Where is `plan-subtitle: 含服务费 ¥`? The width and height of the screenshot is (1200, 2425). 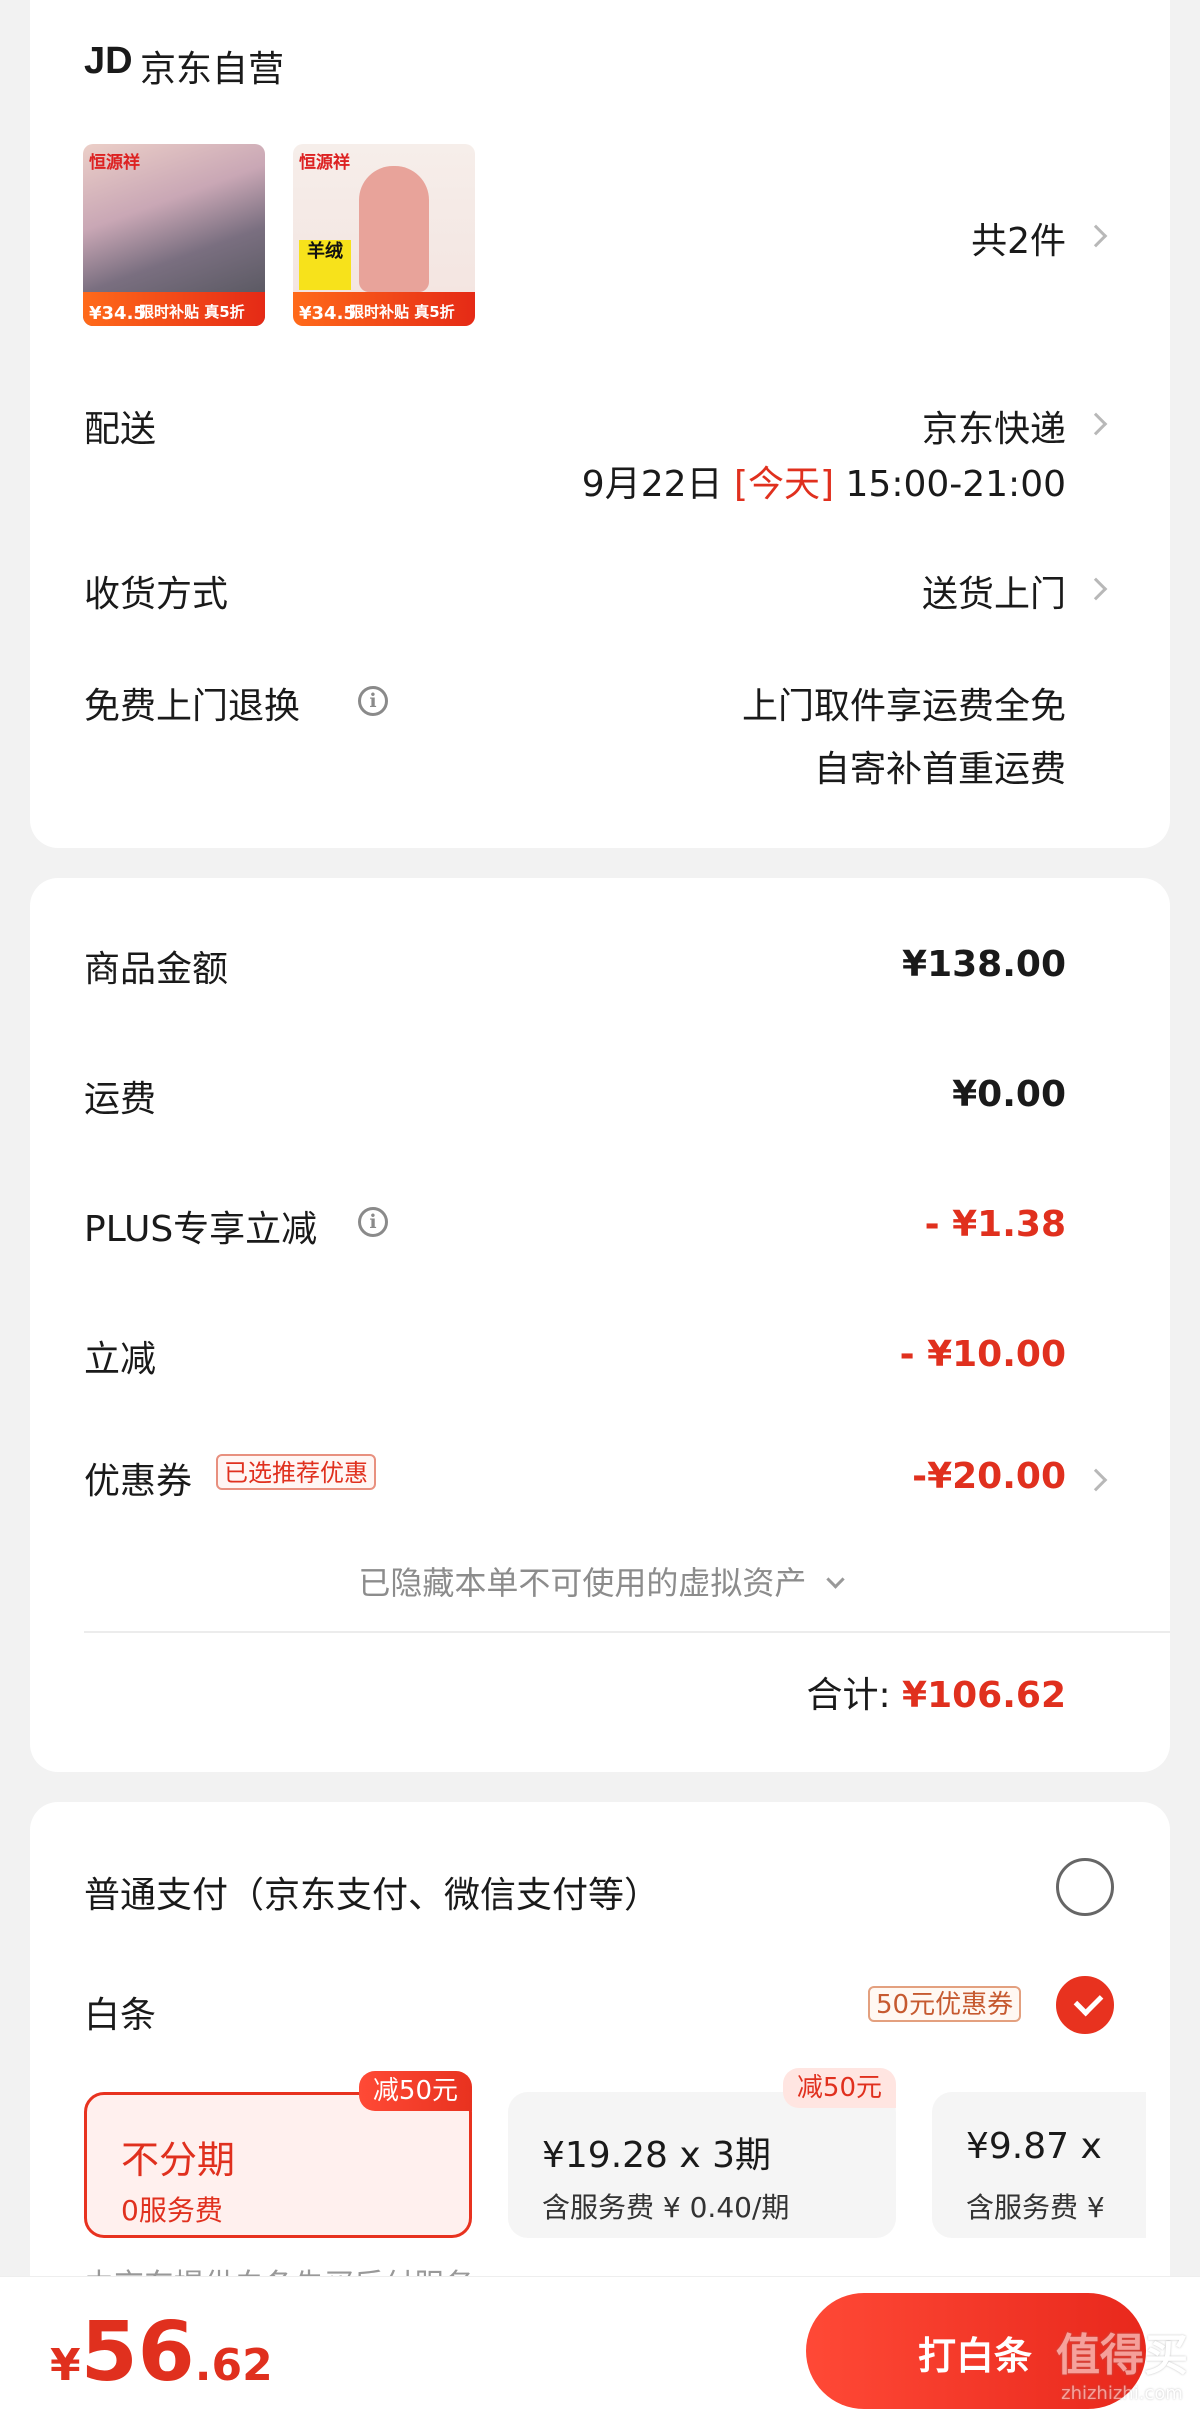 plan-subtitle: 含服务费 ¥ is located at coordinates (1035, 2207).